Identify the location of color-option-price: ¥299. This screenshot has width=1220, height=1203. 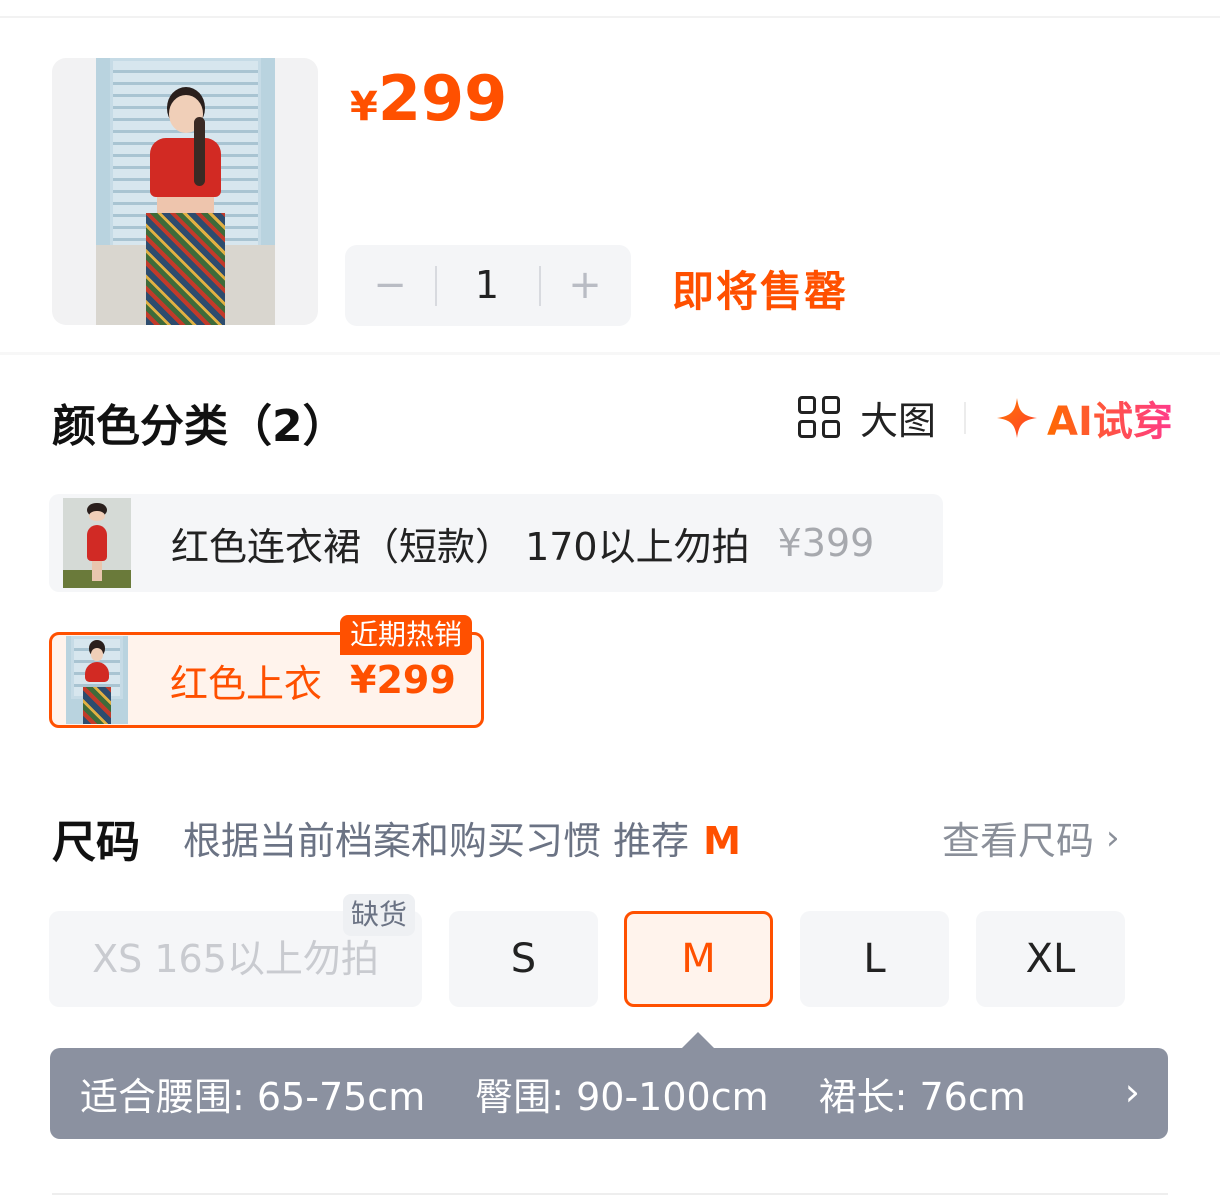
(403, 680).